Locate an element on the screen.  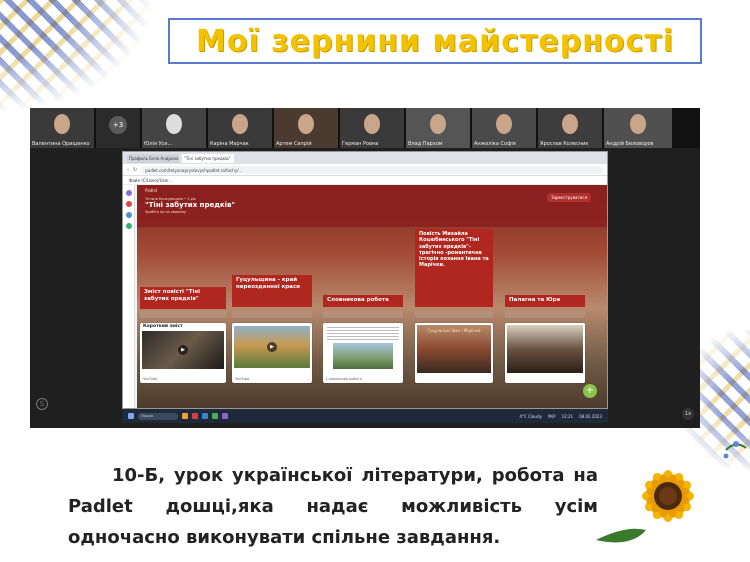
participant-tile: Валентина Орищенко is located at coordinates (62, 128).